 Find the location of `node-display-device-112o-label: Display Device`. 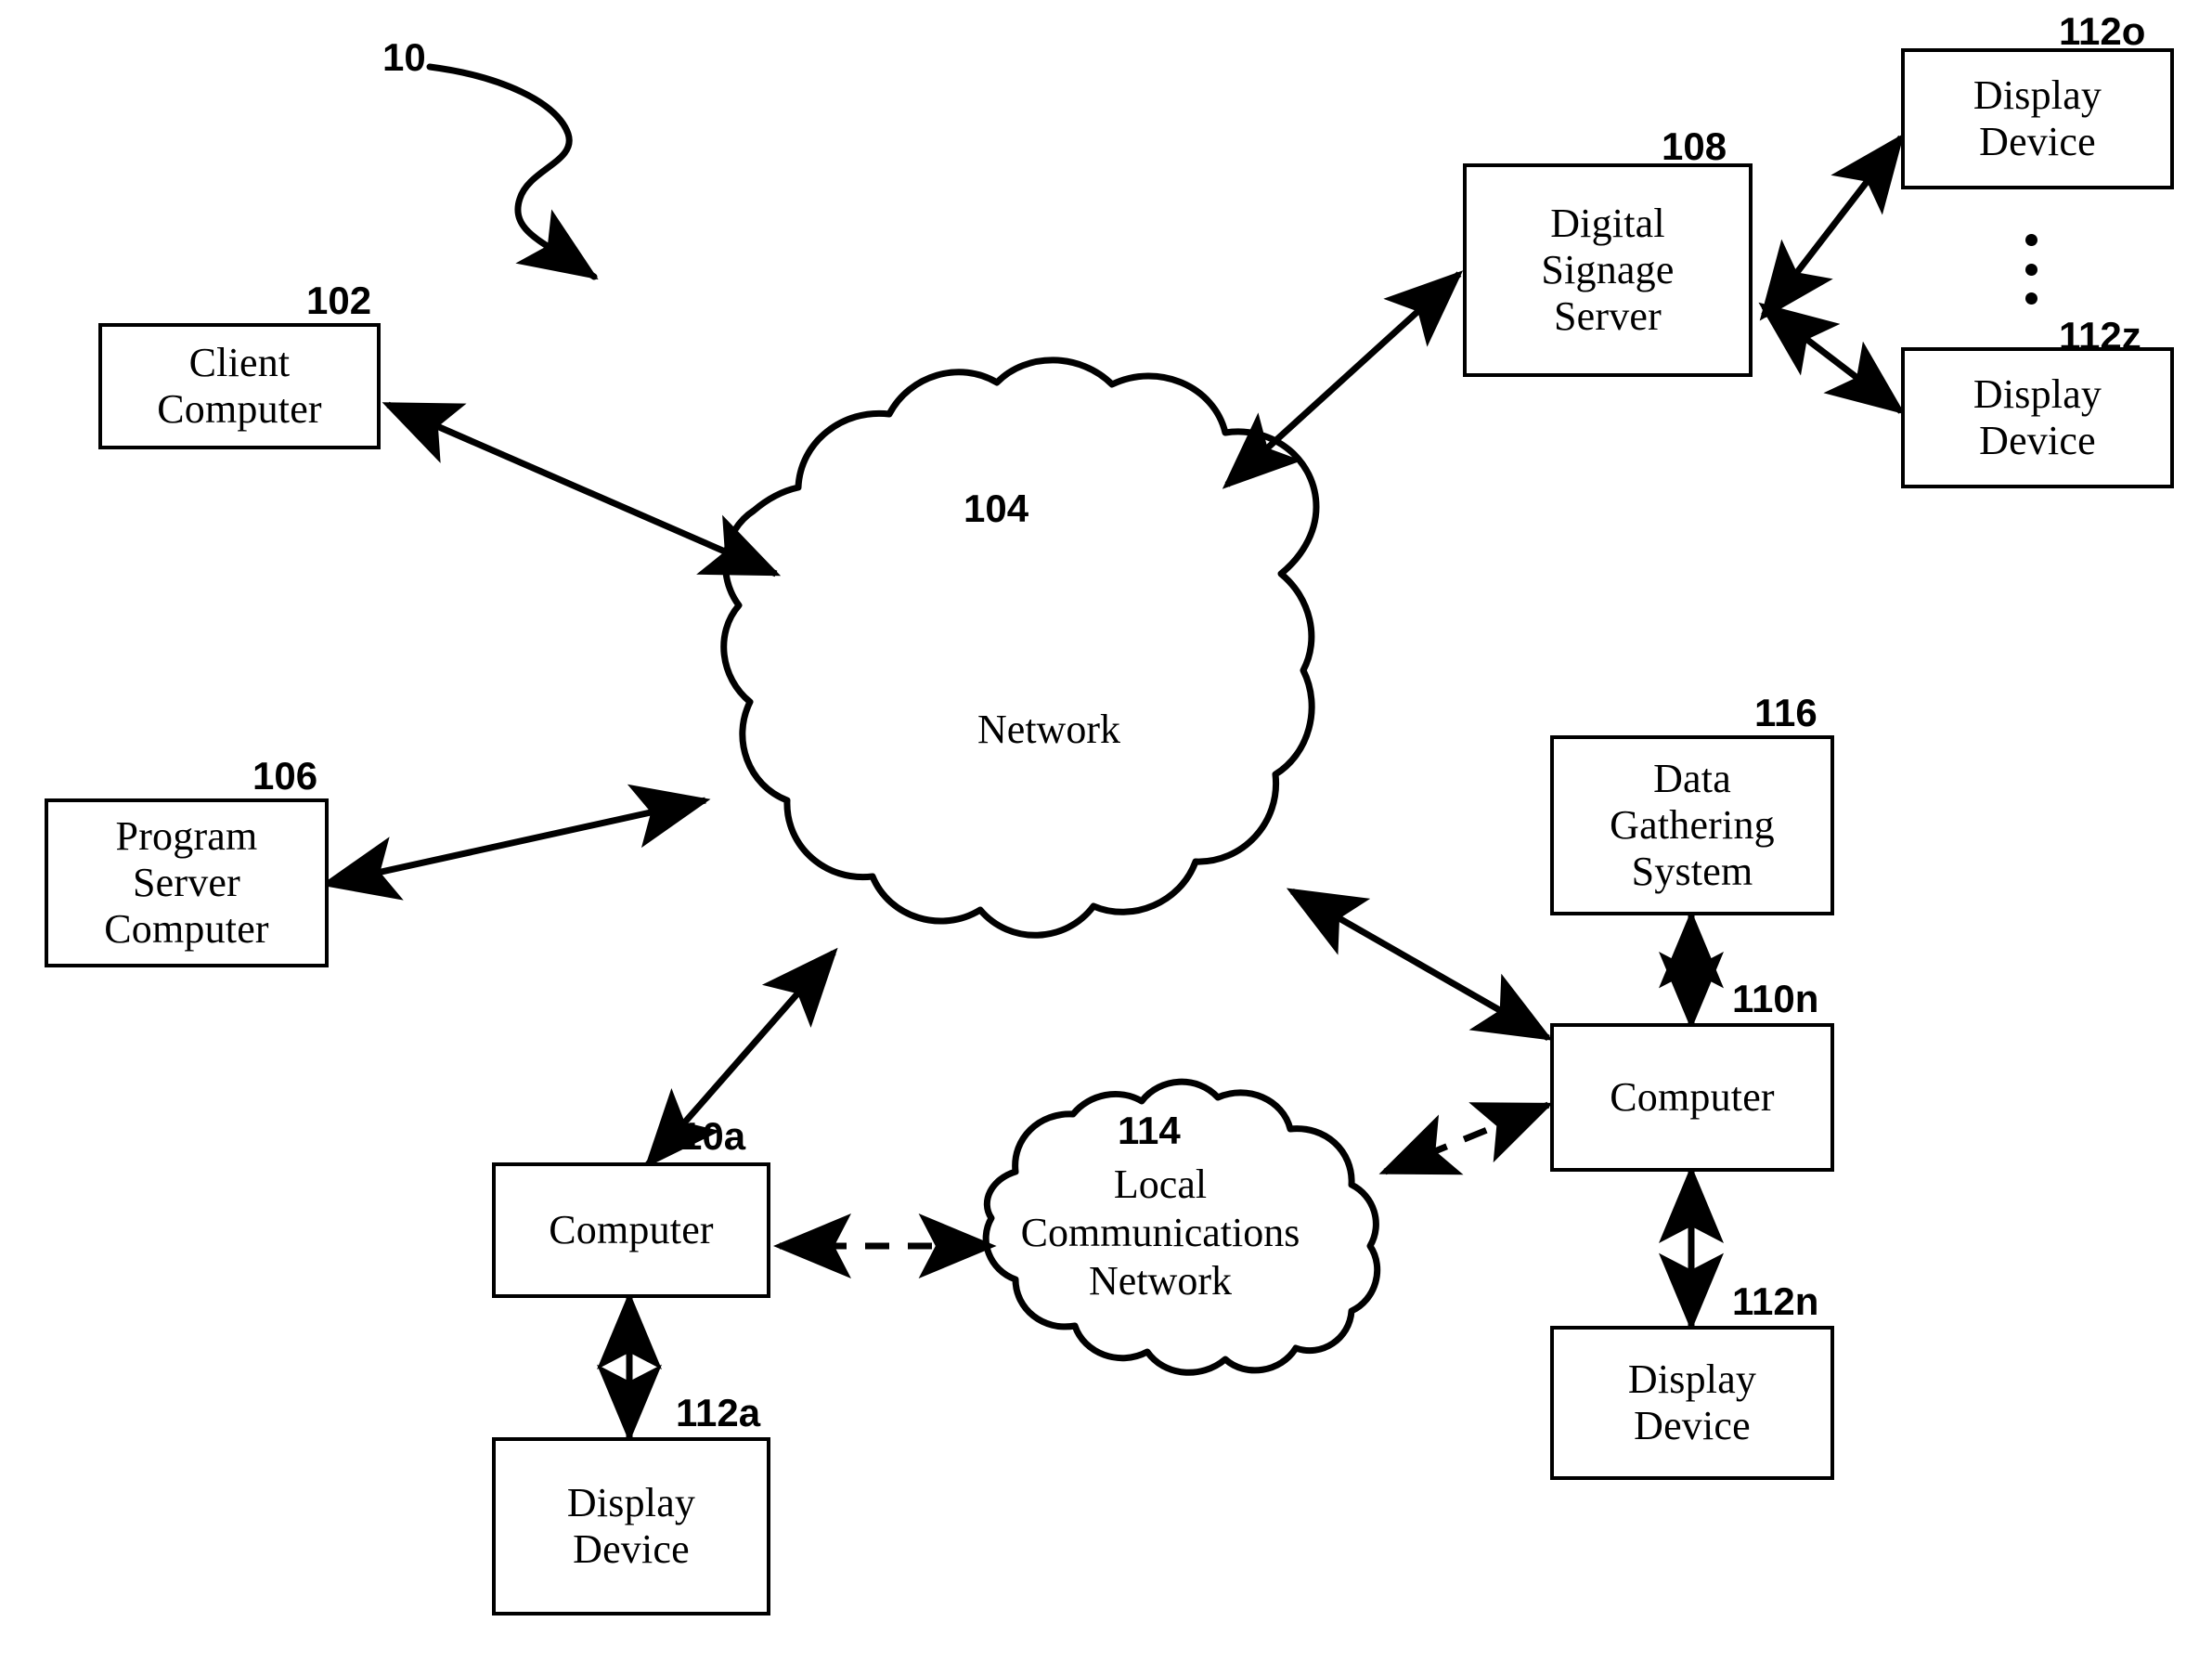

node-display-device-112o-label: Display Device is located at coordinates (2037, 117).